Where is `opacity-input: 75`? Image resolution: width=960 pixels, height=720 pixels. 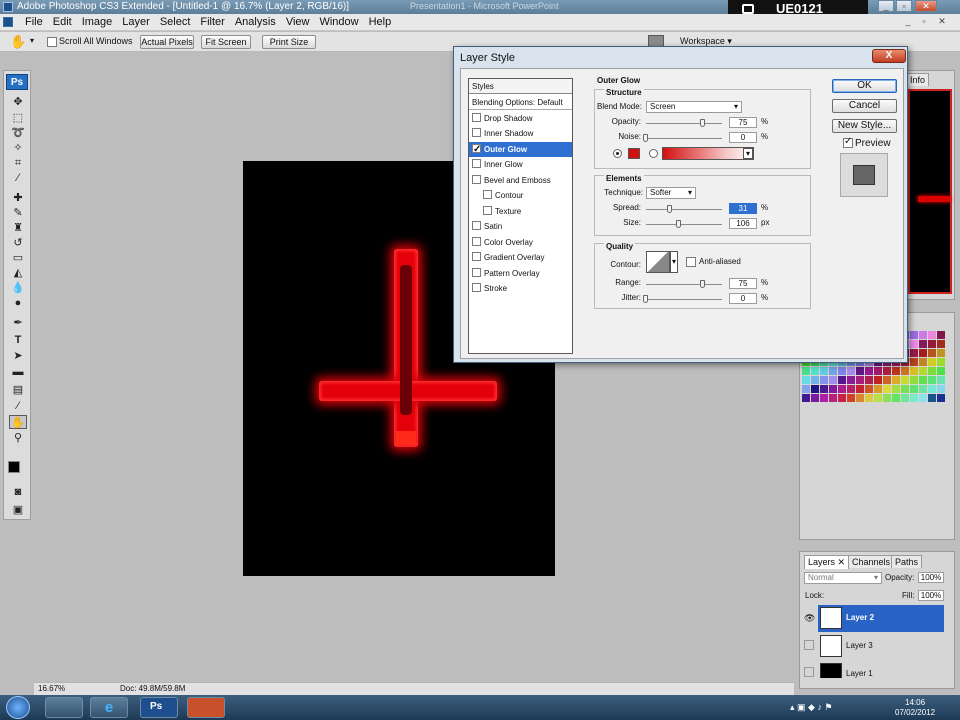 opacity-input: 75 is located at coordinates (743, 122).